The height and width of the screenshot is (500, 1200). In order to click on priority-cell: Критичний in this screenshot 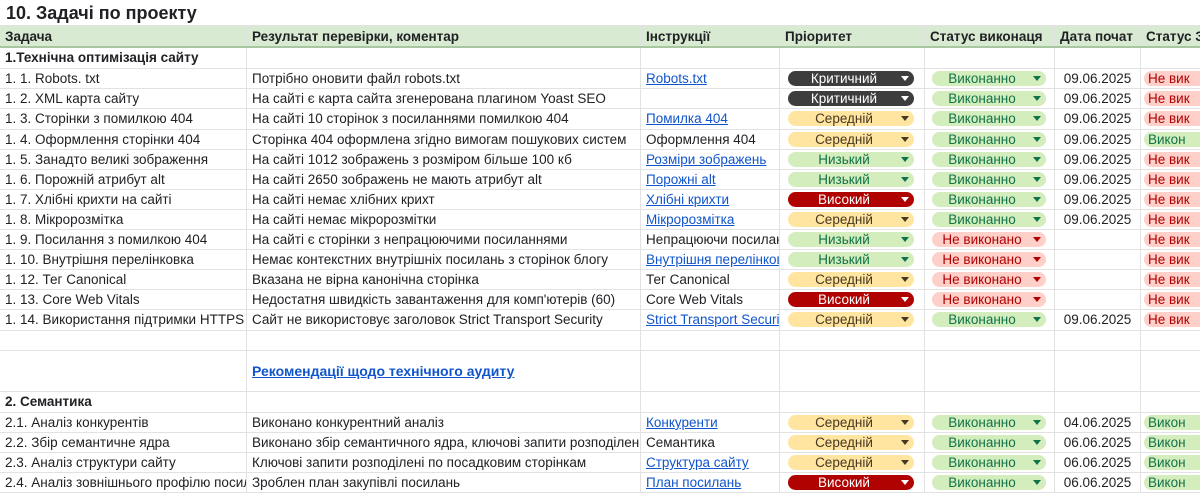, I will do `click(852, 99)`.